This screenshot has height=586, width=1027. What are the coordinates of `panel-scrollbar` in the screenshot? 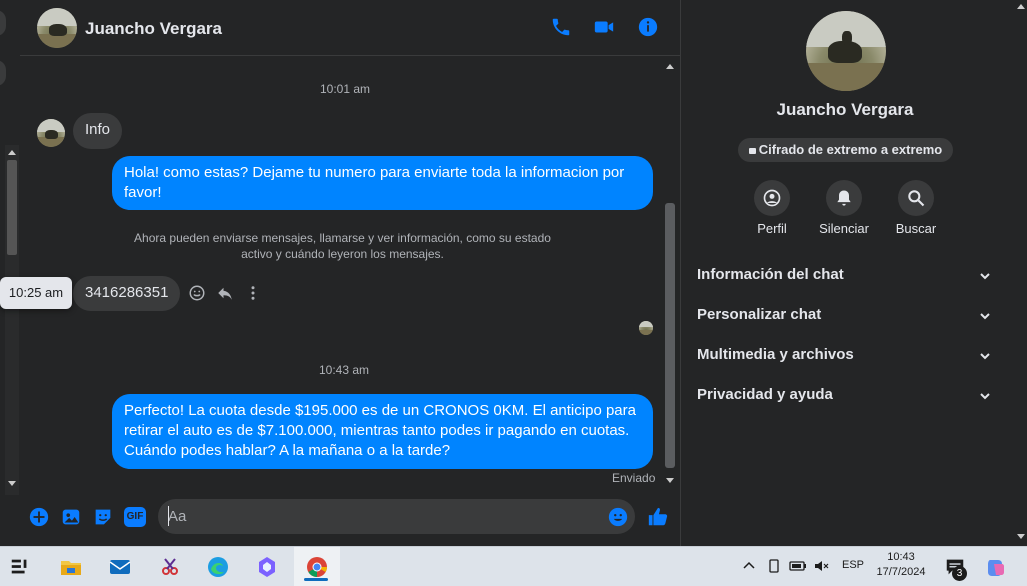 It's located at (1021, 273).